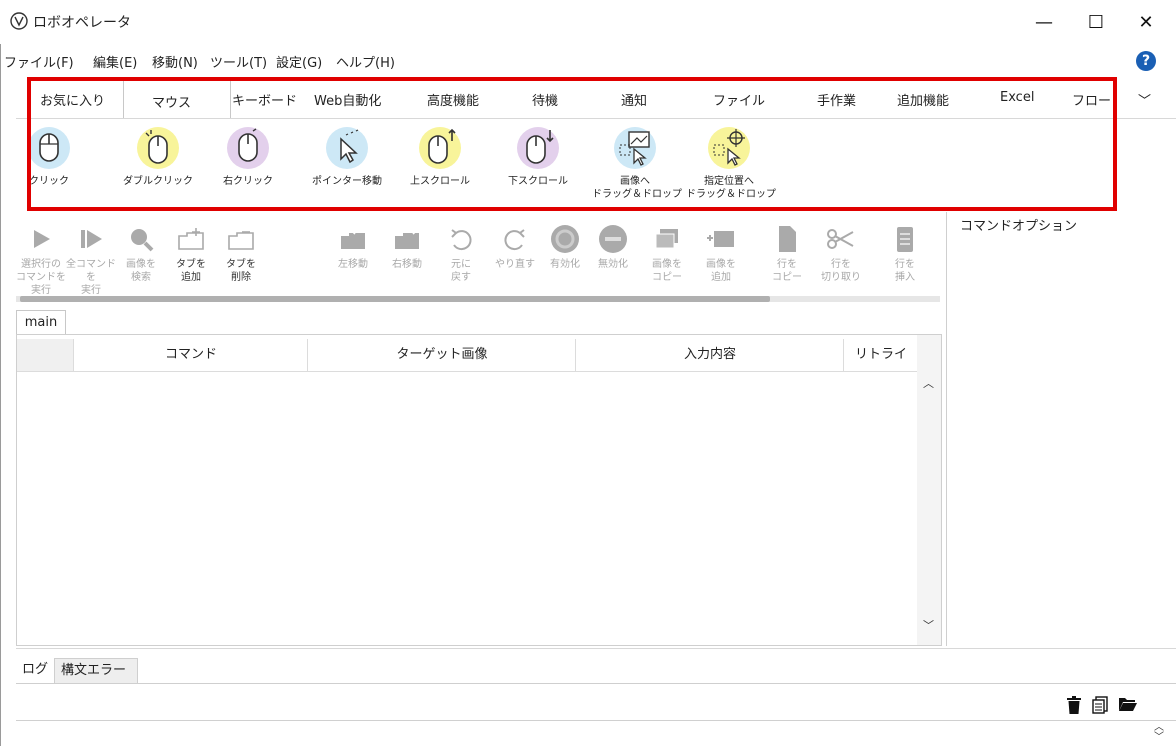 This screenshot has height=748, width=1176. Describe the element at coordinates (241, 239) in the screenshot. I see `delete-tab-icon` at that location.